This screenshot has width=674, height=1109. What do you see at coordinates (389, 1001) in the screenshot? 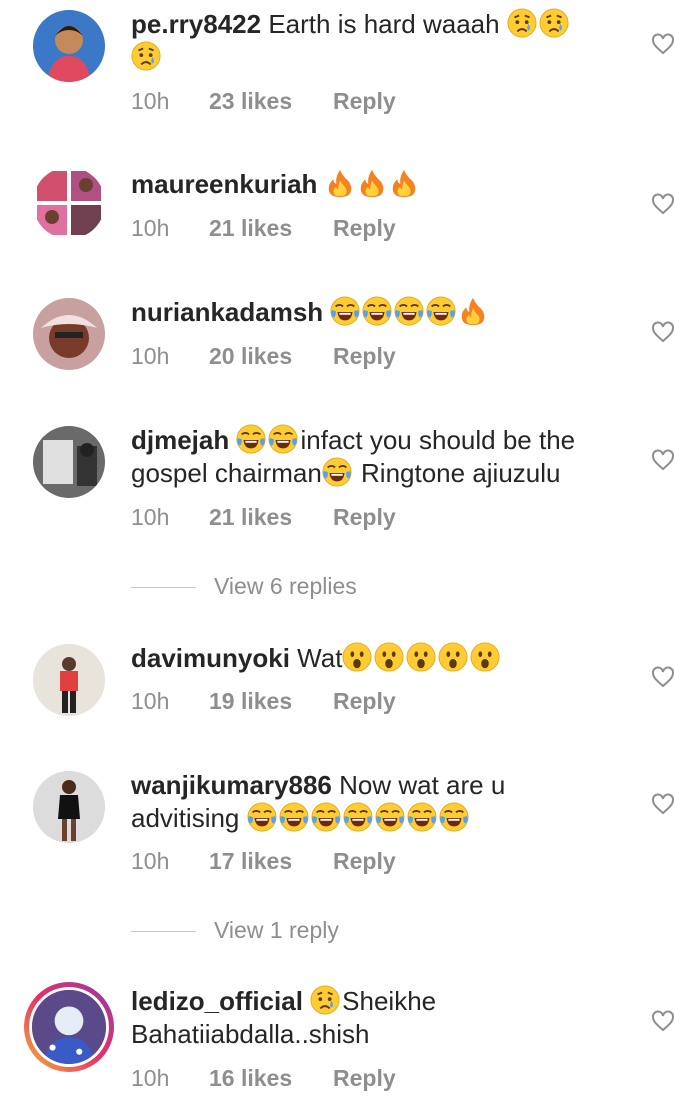
I see `comment-text: Sheikhe` at bounding box center [389, 1001].